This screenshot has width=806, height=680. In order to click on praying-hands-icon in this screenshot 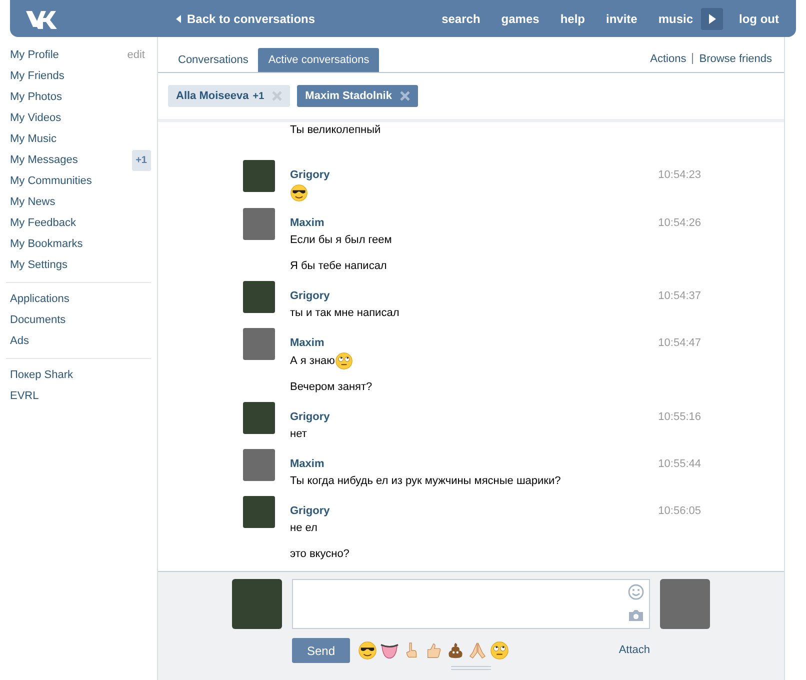, I will do `click(477, 650)`.